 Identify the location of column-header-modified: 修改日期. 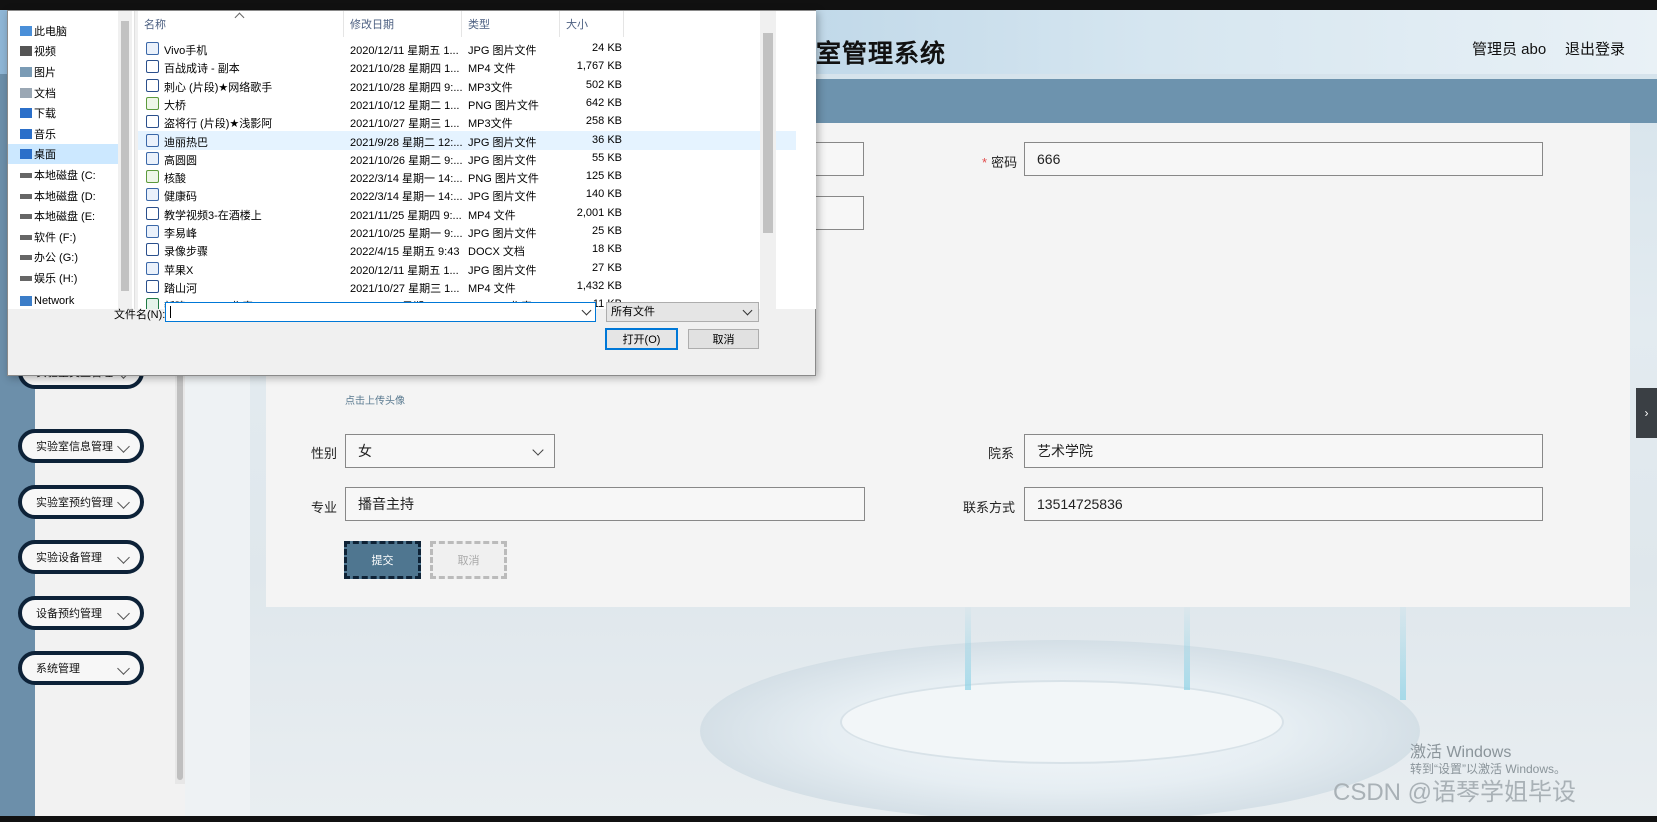
(403, 24).